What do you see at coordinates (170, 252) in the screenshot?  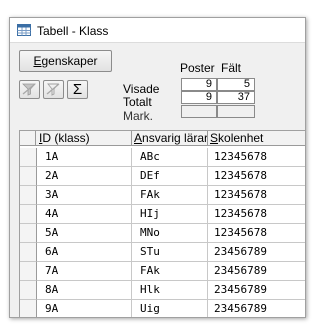 I see `cell-teacher: STu` at bounding box center [170, 252].